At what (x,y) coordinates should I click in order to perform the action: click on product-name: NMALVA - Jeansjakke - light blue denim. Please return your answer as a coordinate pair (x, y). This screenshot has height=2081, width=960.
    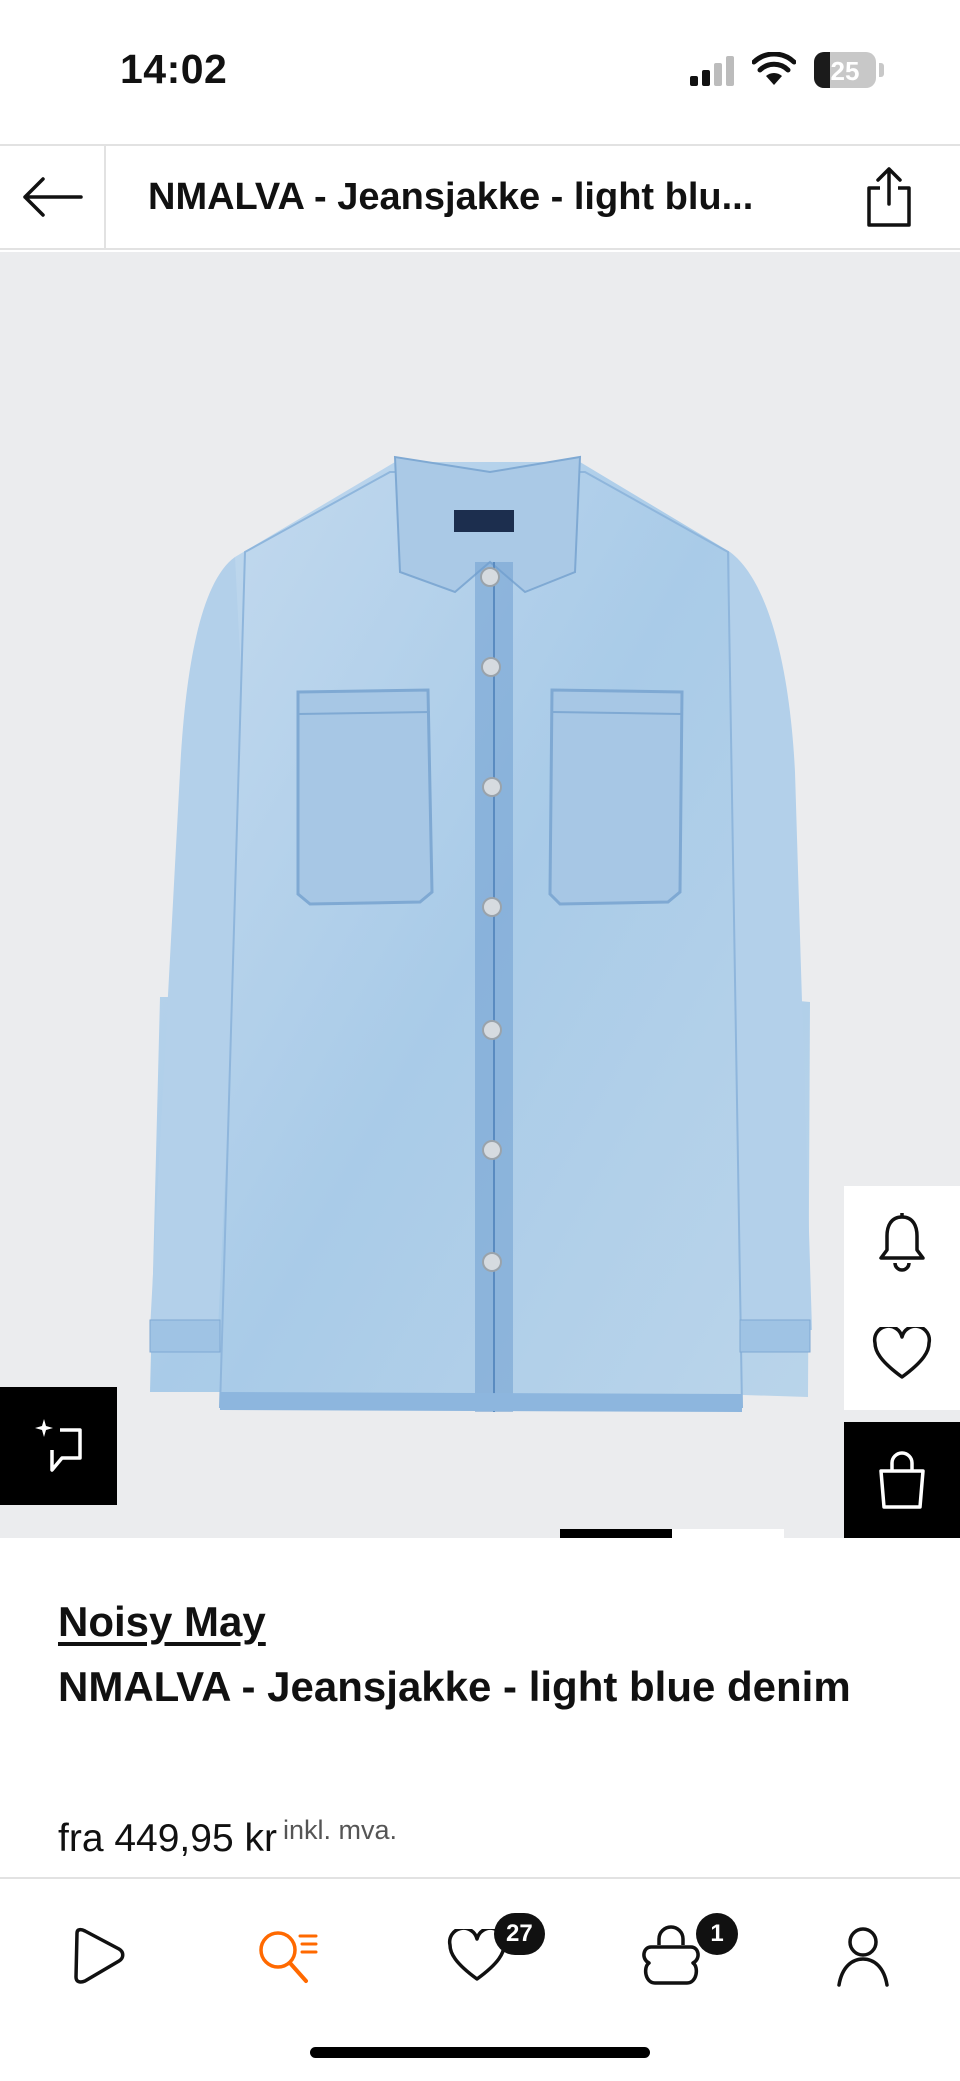
    Looking at the image, I should click on (454, 1686).